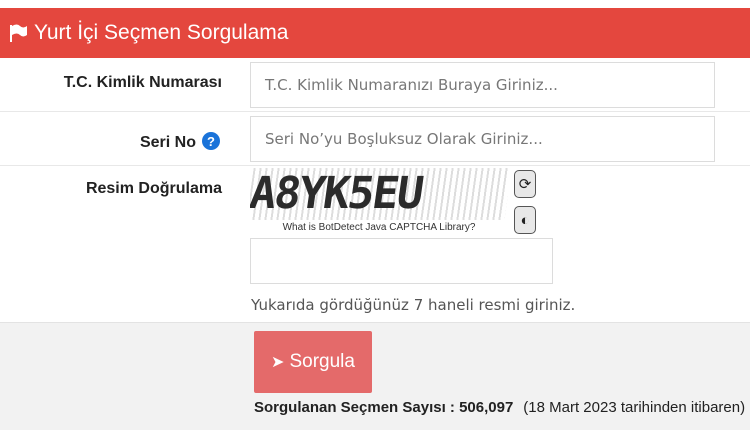 The image size is (750, 430). Describe the element at coordinates (379, 227) in the screenshot. I see `captcha-caption: What is BotDetect Java CAPTCHA Library?` at that location.